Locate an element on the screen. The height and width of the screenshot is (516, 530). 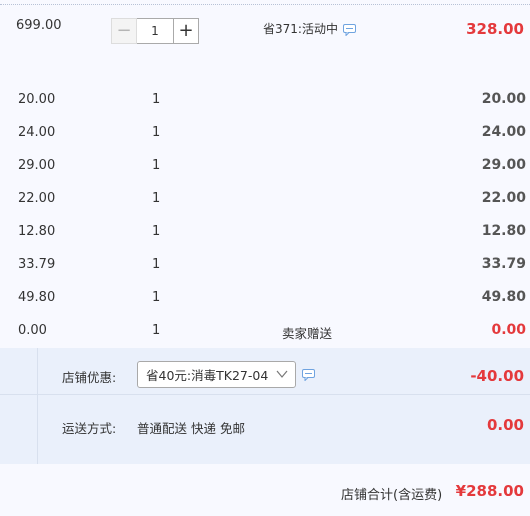
gift-subtotal: 49.80 is located at coordinates (503, 297).